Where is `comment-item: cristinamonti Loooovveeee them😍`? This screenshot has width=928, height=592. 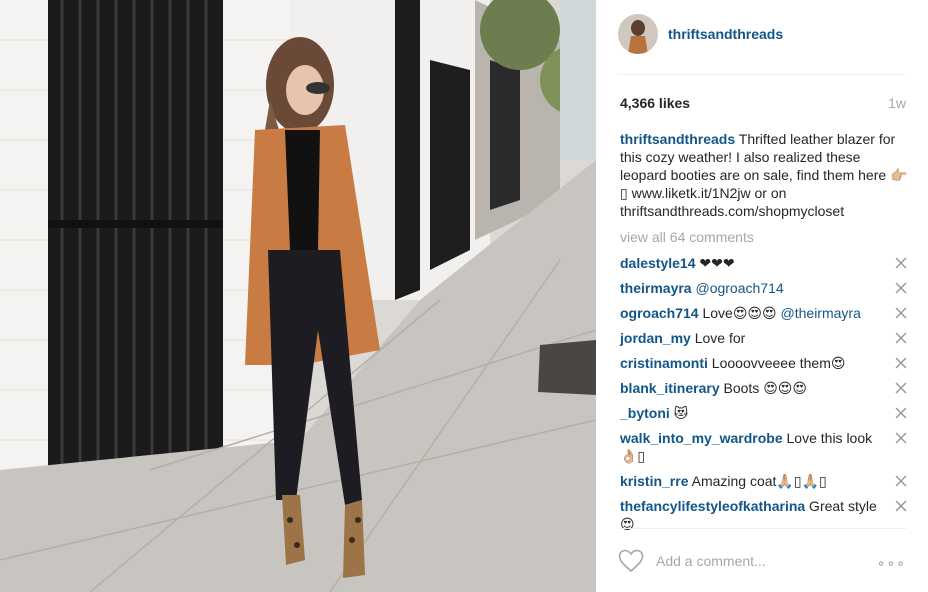
comment-item: cristinamonti Loooovveeee them😍 is located at coordinates (765, 363).